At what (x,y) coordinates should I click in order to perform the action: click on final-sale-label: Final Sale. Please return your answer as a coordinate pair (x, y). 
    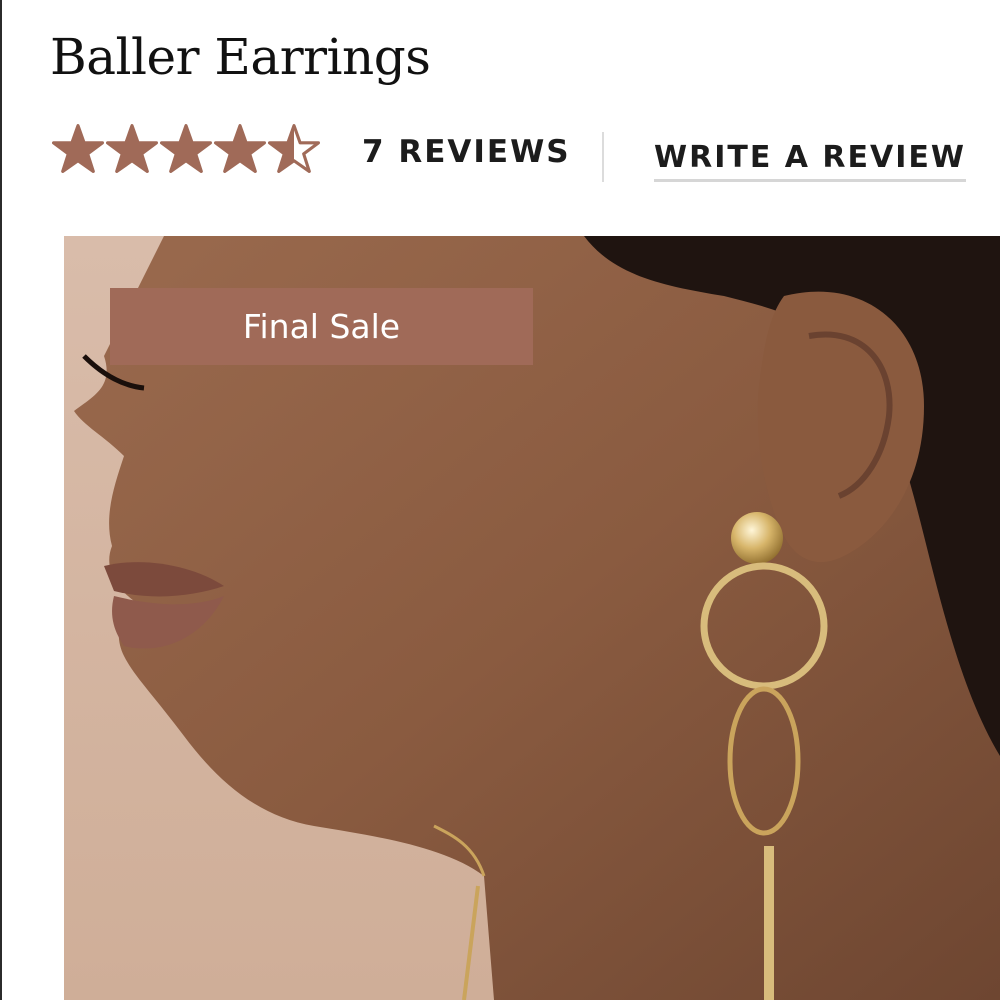
    Looking at the image, I should click on (321, 326).